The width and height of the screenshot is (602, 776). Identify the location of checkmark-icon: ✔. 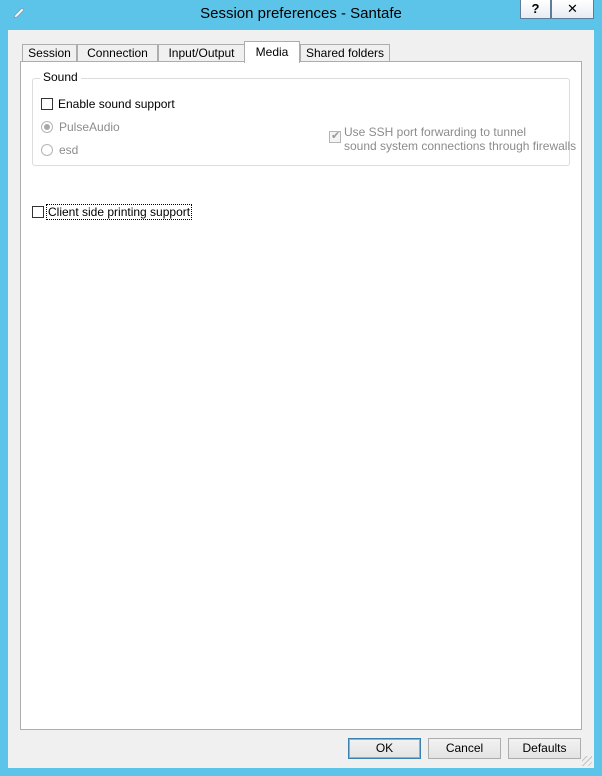
(336, 136).